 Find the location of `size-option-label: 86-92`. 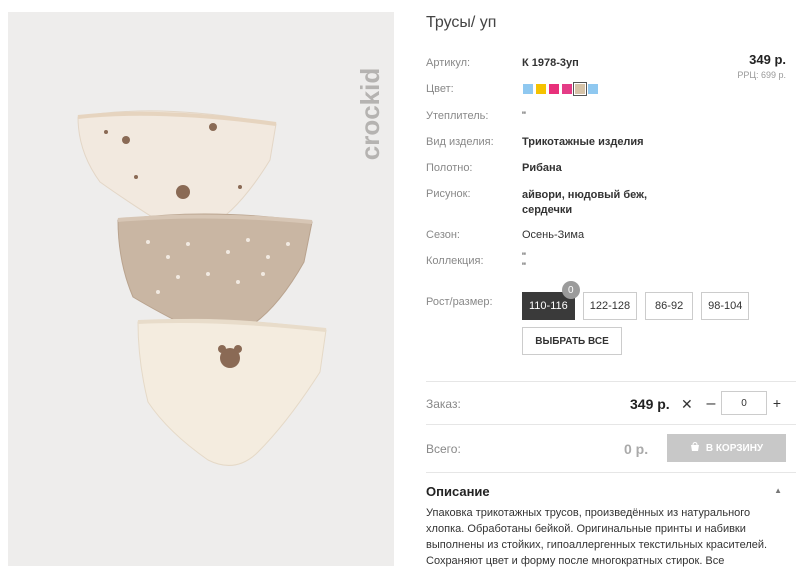

size-option-label: 86-92 is located at coordinates (669, 306).